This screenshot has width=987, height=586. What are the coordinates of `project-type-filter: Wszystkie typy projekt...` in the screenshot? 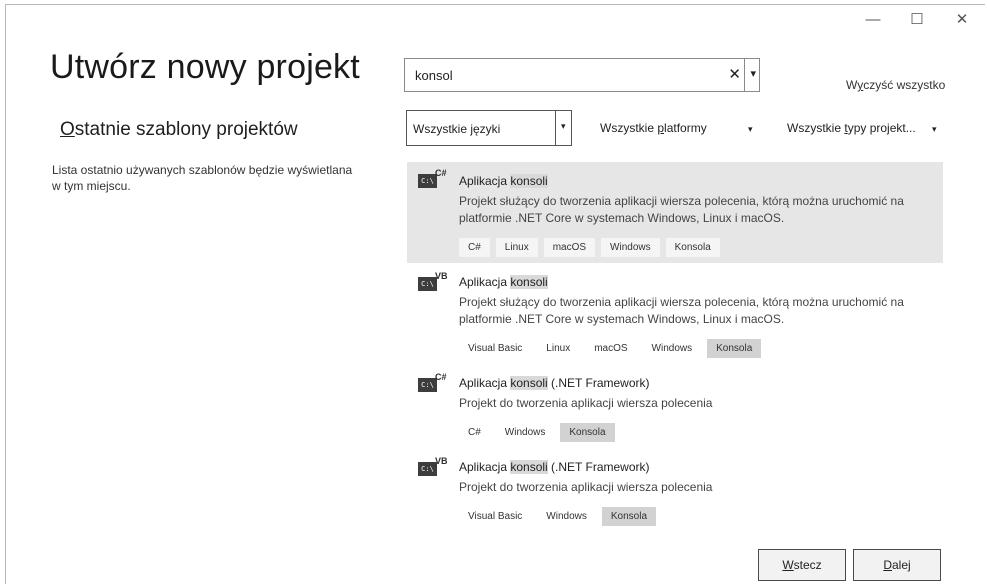 It's located at (851, 128).